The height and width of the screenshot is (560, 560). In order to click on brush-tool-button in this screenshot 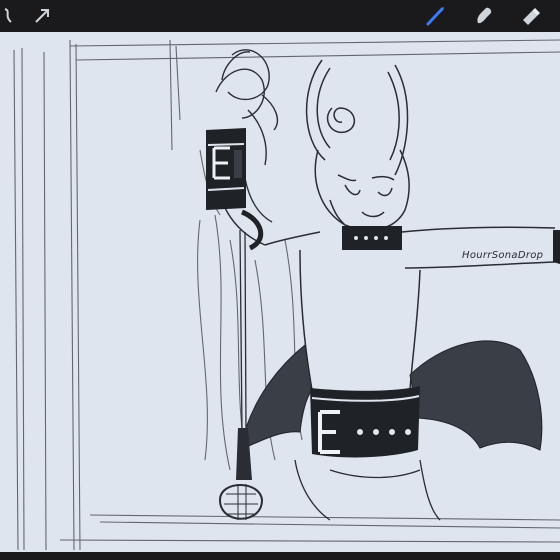, I will do `click(436, 16)`.